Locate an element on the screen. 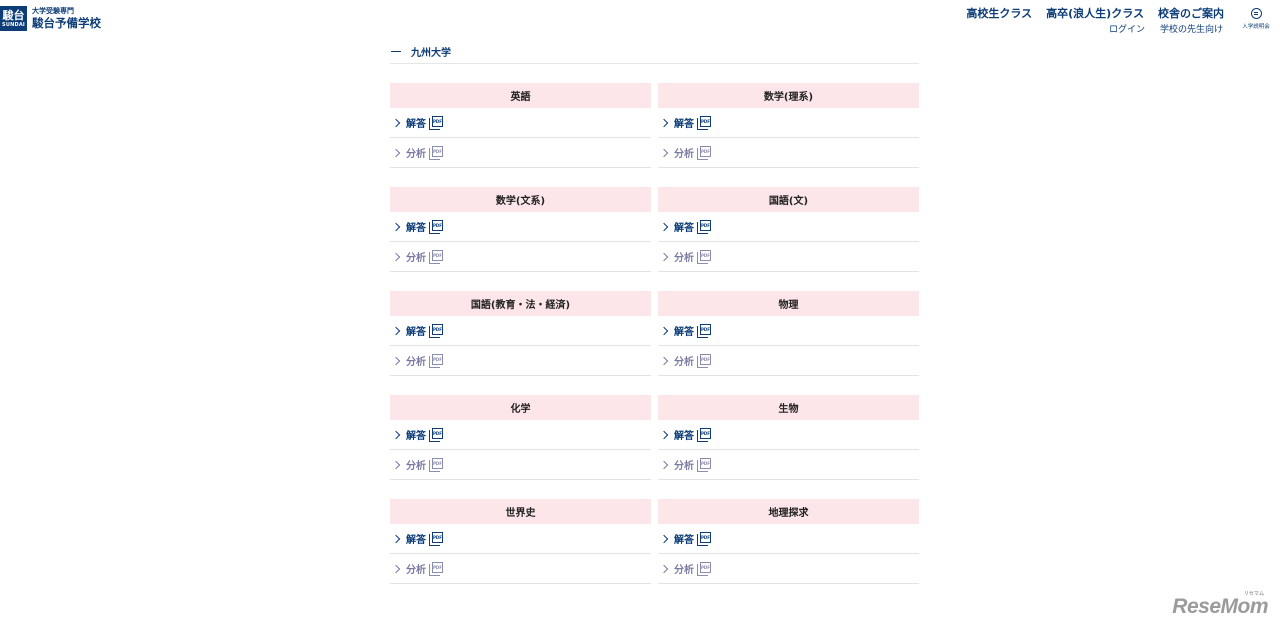 This screenshot has width=1280, height=627. subject-card: 地理探求 解答 PDF 分析 PDF is located at coordinates (788, 541).